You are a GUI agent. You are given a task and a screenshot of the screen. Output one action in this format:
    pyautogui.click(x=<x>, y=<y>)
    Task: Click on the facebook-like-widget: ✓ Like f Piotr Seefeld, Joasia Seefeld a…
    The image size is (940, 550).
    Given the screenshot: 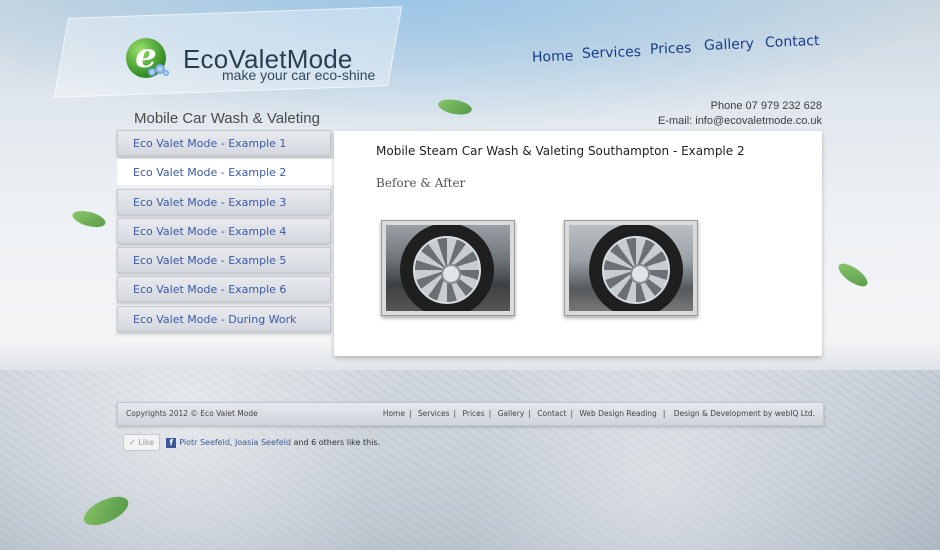 What is the action you would take?
    pyautogui.click(x=251, y=442)
    